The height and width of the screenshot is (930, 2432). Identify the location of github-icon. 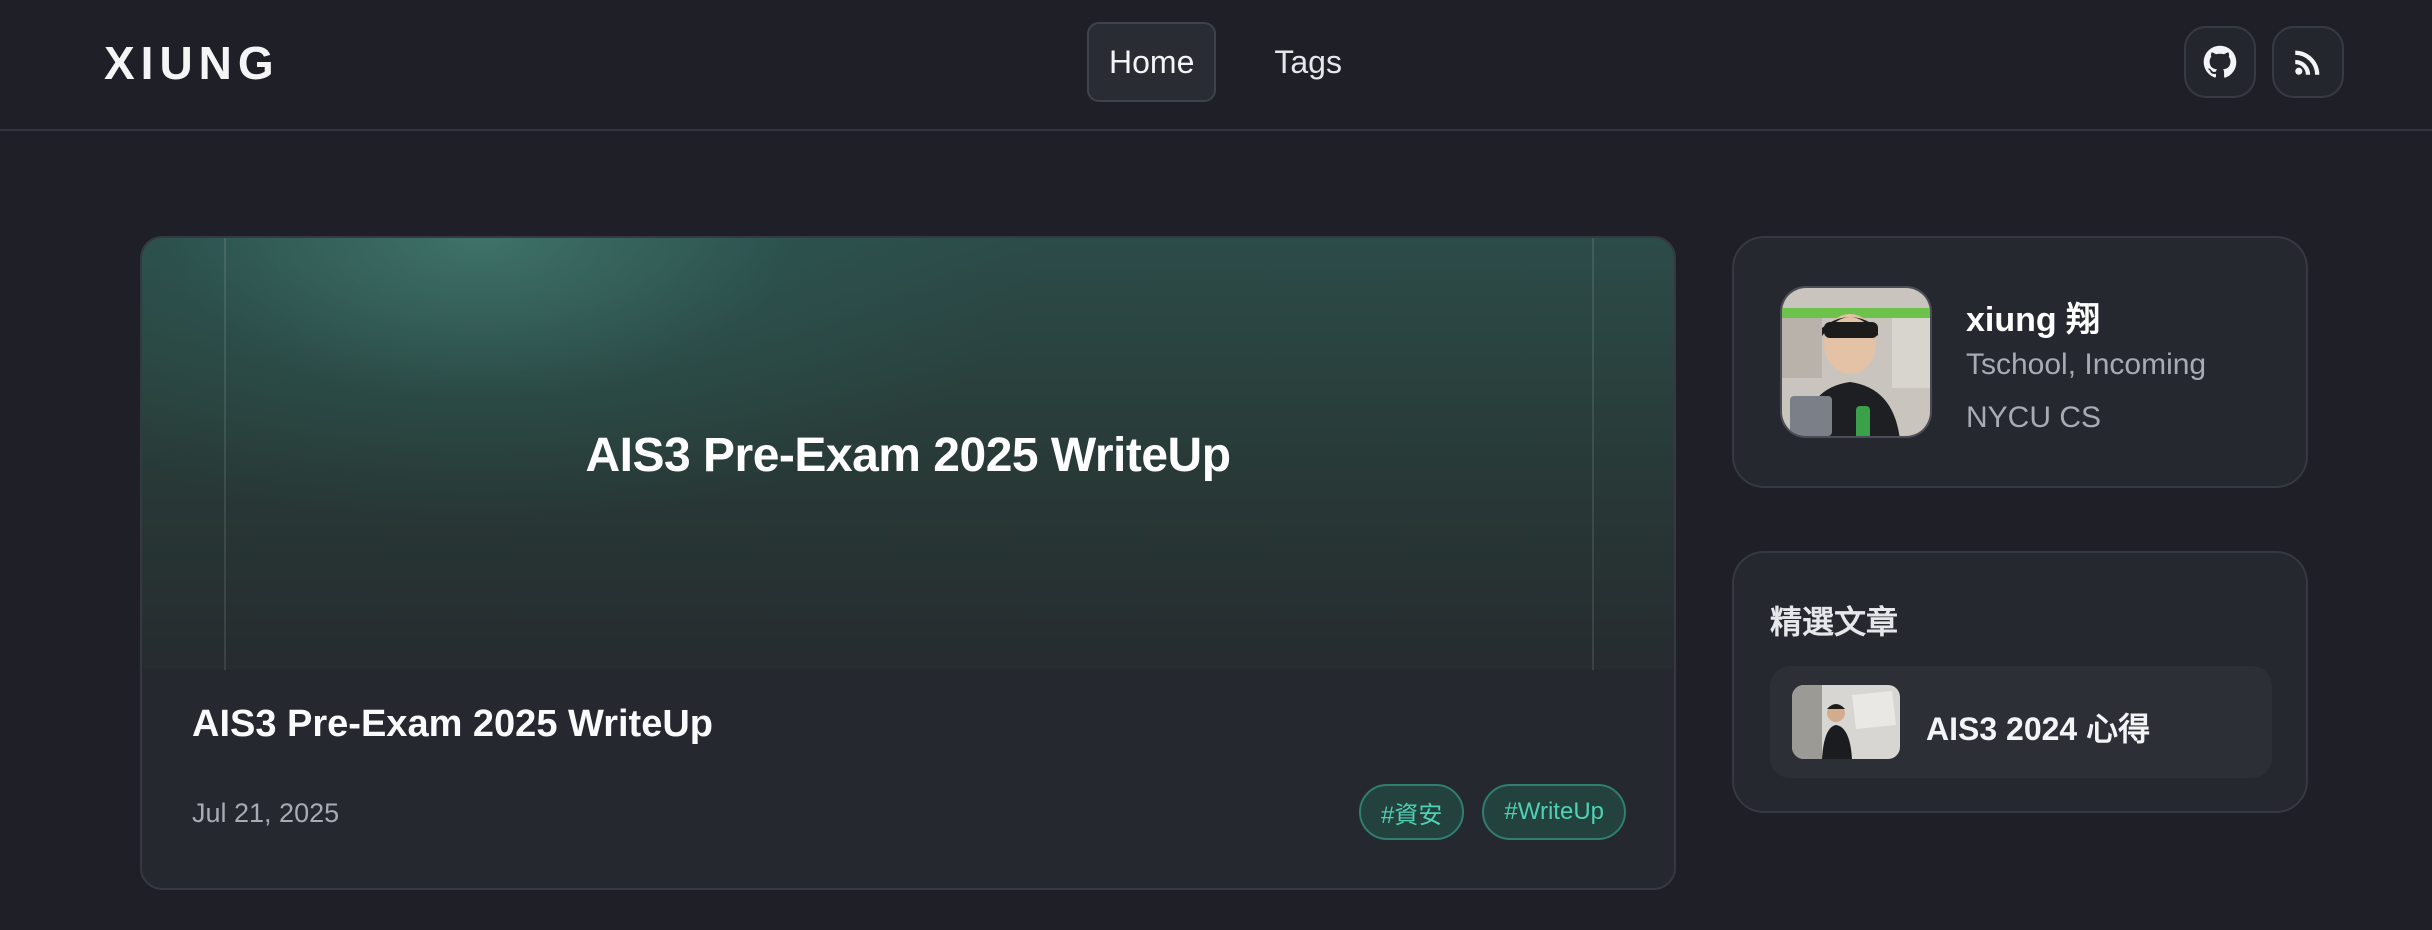
(2220, 61).